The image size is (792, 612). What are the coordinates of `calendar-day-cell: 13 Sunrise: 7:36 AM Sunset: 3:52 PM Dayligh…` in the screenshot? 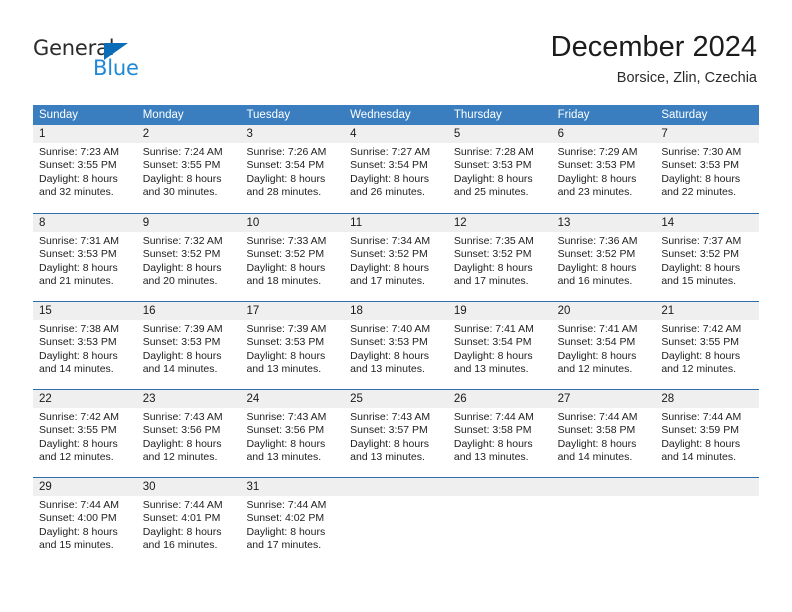 It's located at (603, 257).